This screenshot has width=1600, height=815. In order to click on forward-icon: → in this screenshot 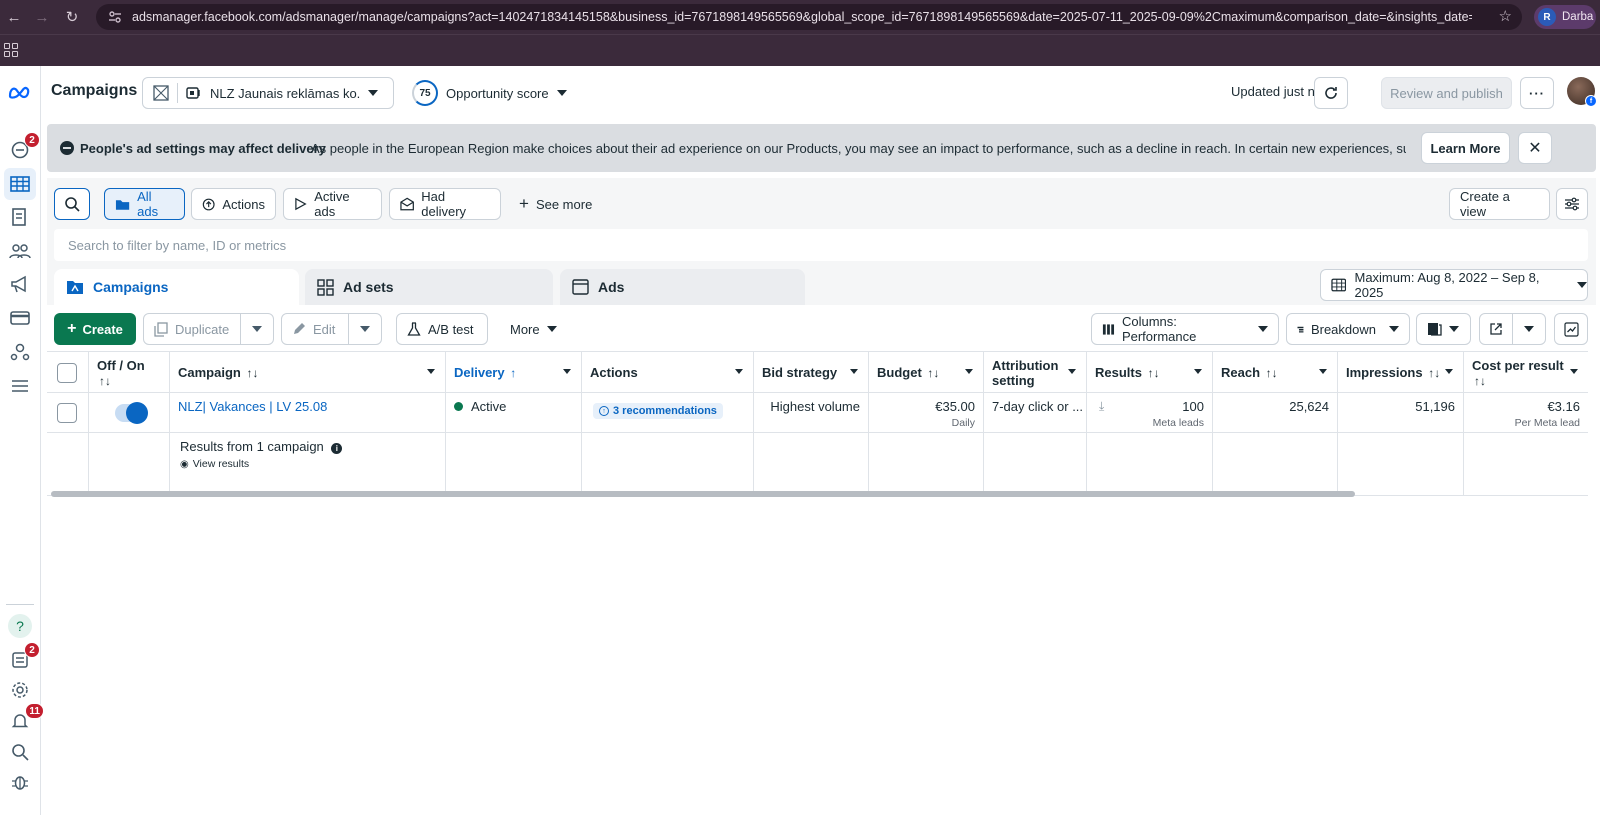, I will do `click(42, 17)`.